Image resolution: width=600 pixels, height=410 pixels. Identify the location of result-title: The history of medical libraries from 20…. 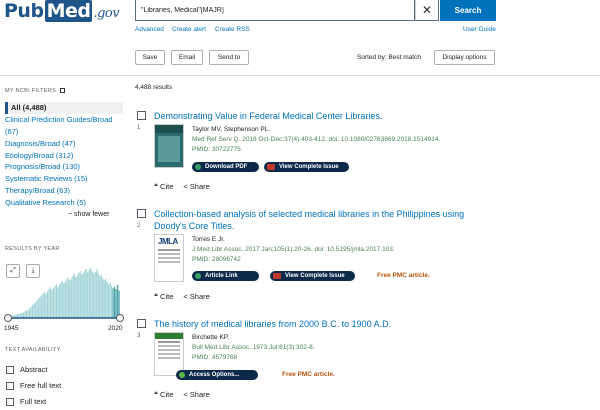
(314, 324).